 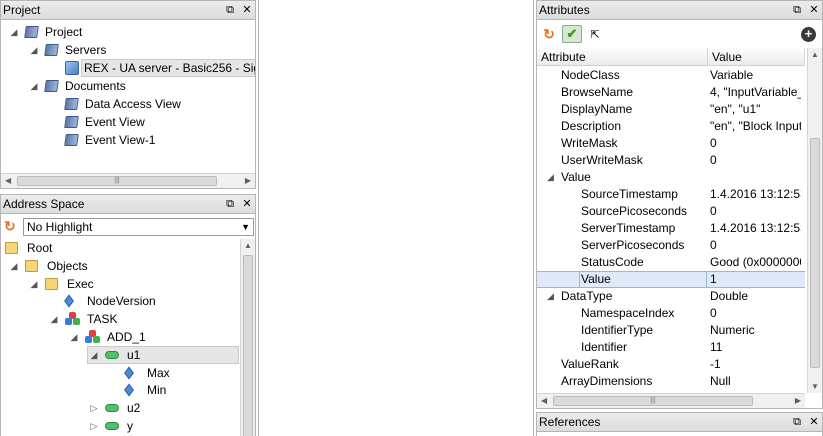 I want to click on references-titlebar: References ⧉ ✕, so click(x=679, y=422).